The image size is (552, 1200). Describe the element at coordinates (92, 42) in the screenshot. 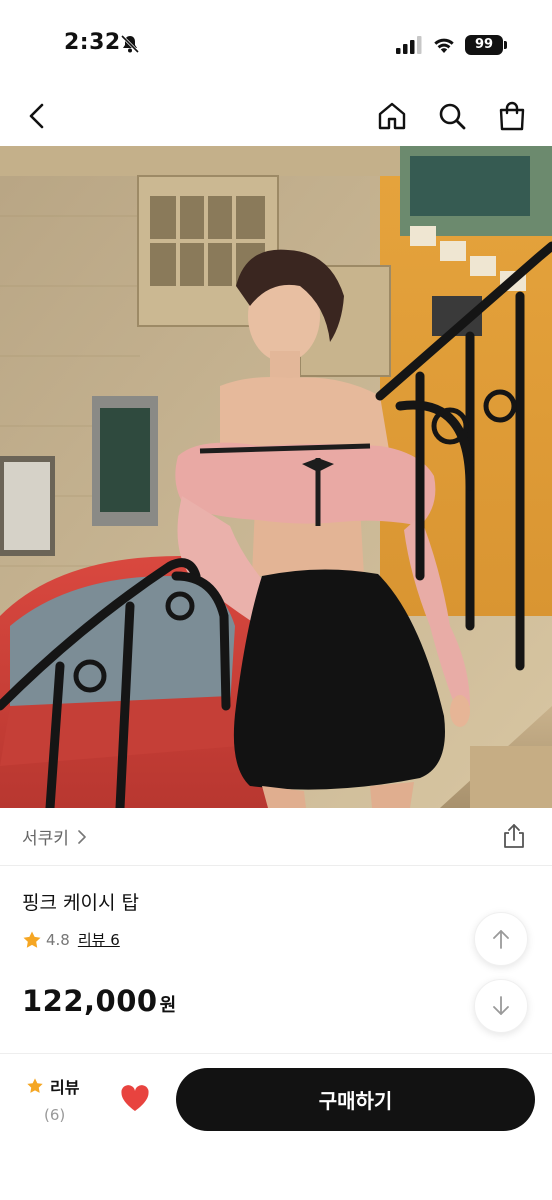

I see `status-time: 2:32` at that location.